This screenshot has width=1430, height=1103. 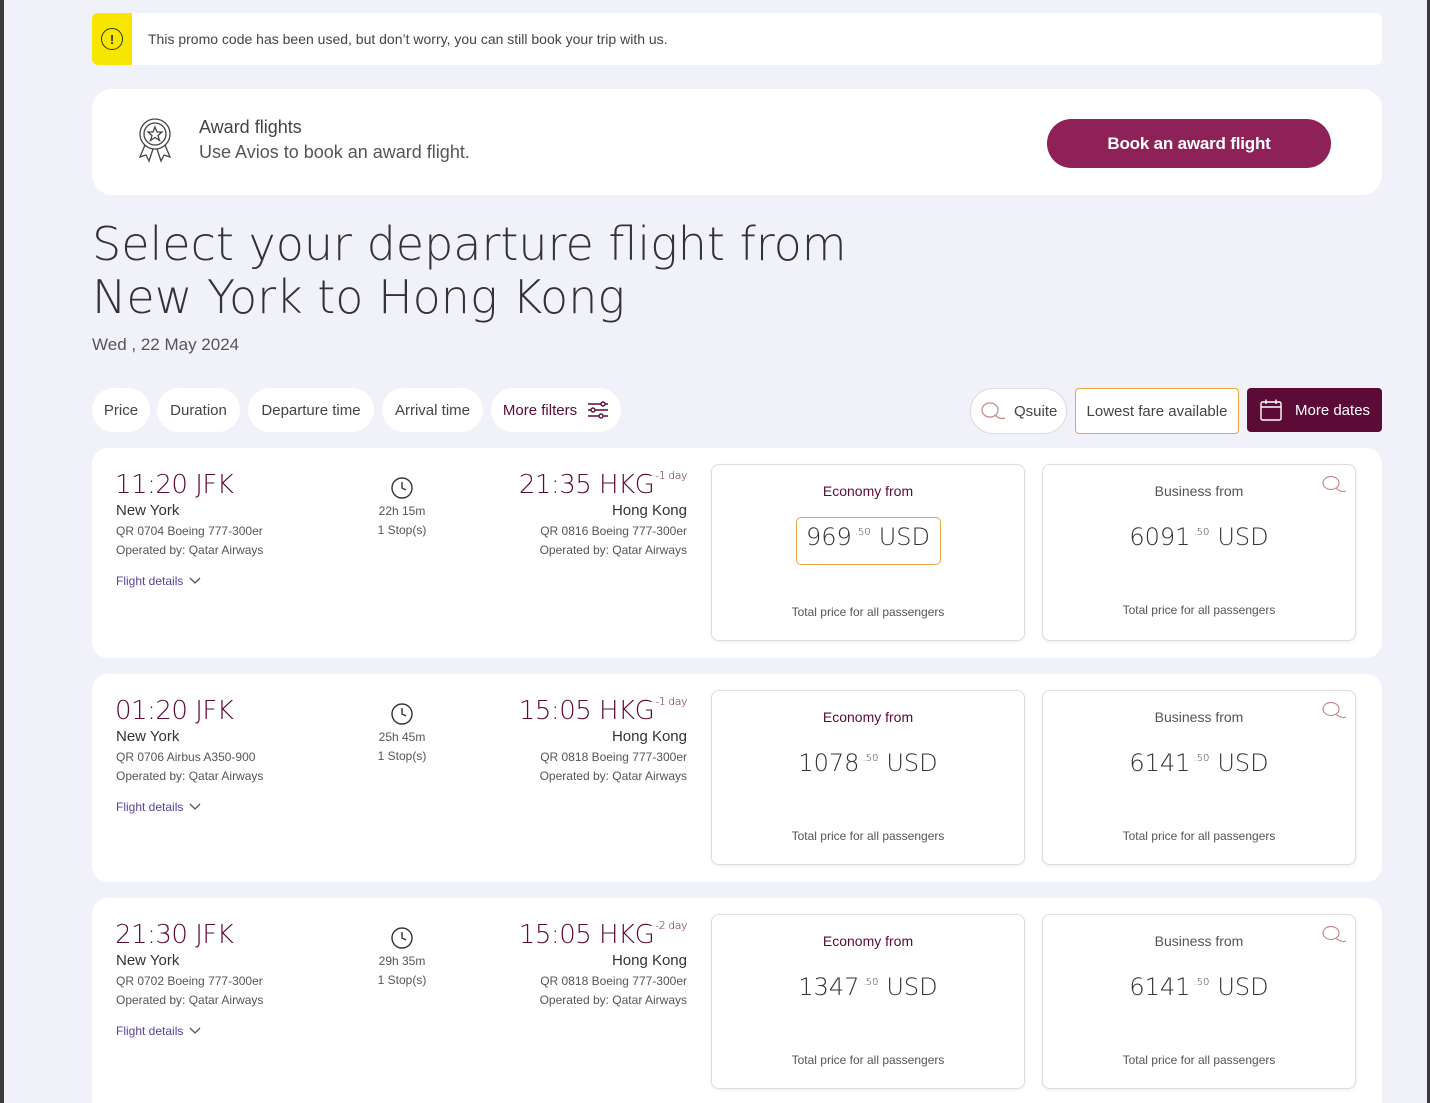 I want to click on arrival-time: 15:05 HKG-1 day, so click(x=603, y=710).